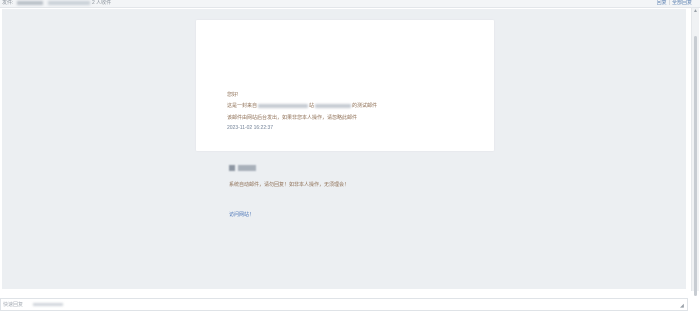 Image resolution: width=700 pixels, height=317 pixels. Describe the element at coordinates (695, 11) in the screenshot. I see `scroll-up-icon: ▲` at that location.